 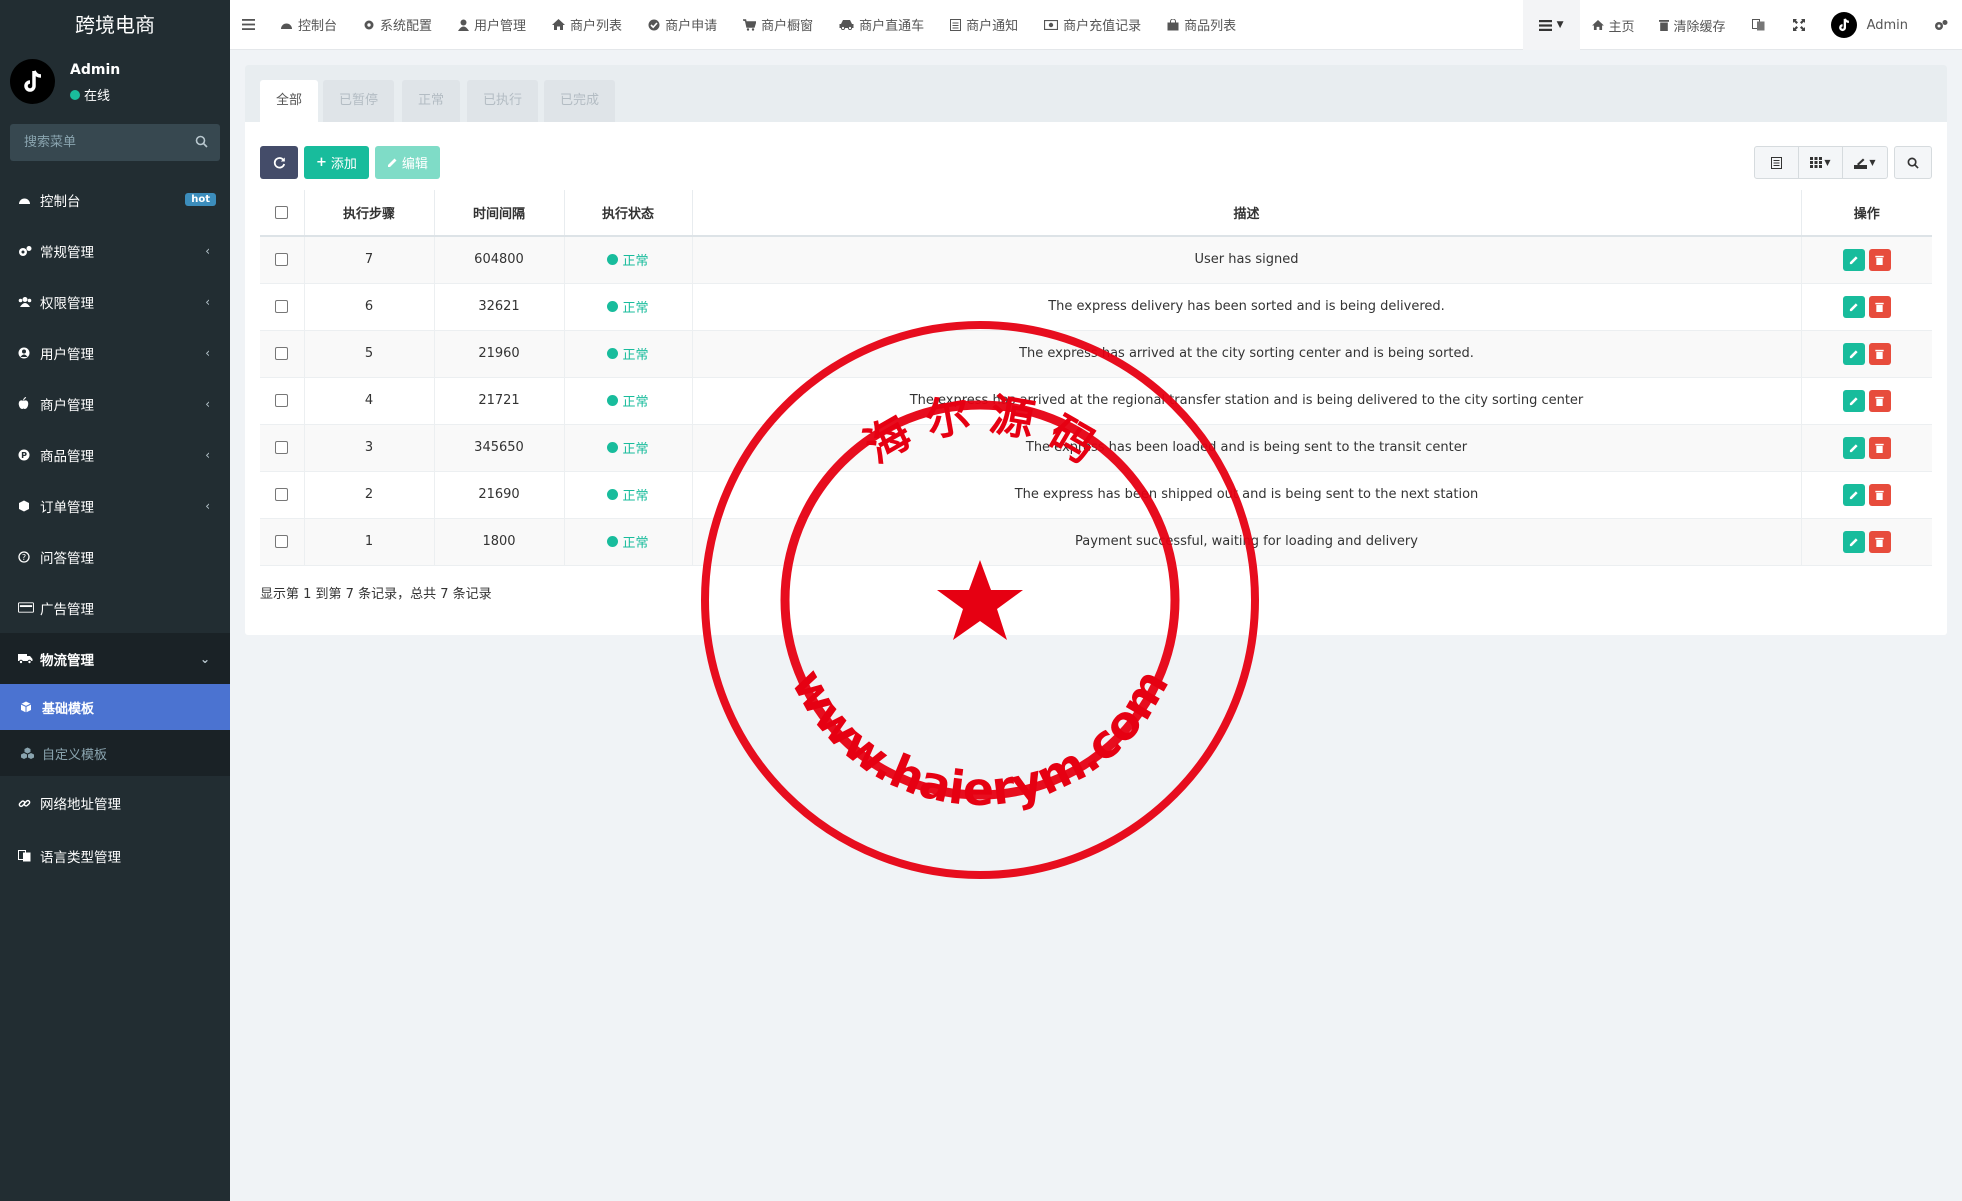 I want to click on sidebar-item-products: P 商品管理 ‹, so click(x=115, y=454).